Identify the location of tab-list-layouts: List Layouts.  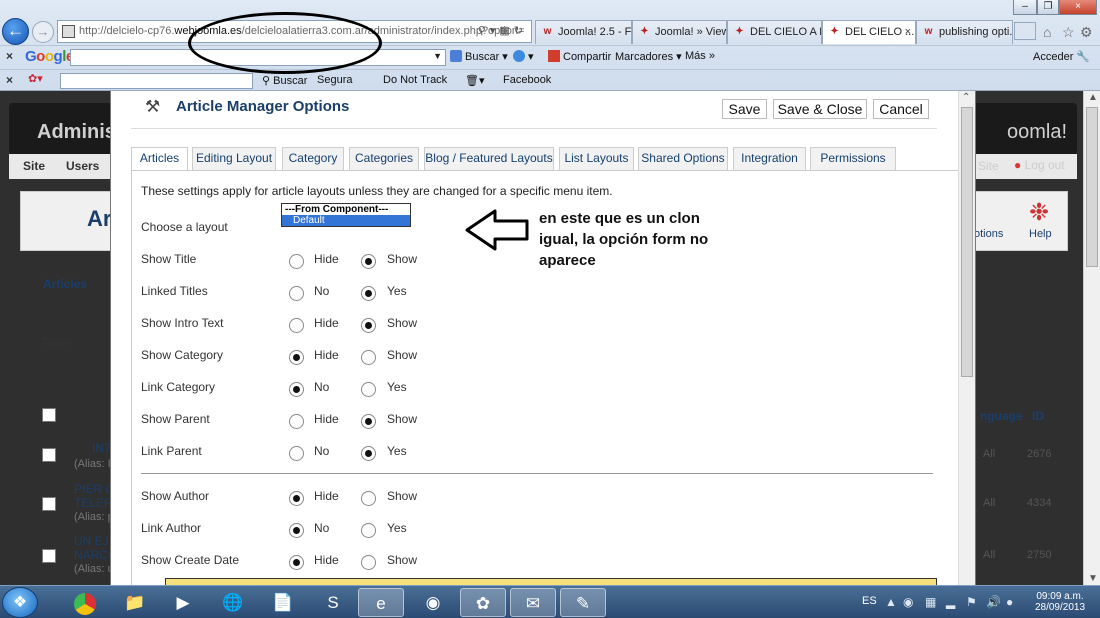
(596, 158).